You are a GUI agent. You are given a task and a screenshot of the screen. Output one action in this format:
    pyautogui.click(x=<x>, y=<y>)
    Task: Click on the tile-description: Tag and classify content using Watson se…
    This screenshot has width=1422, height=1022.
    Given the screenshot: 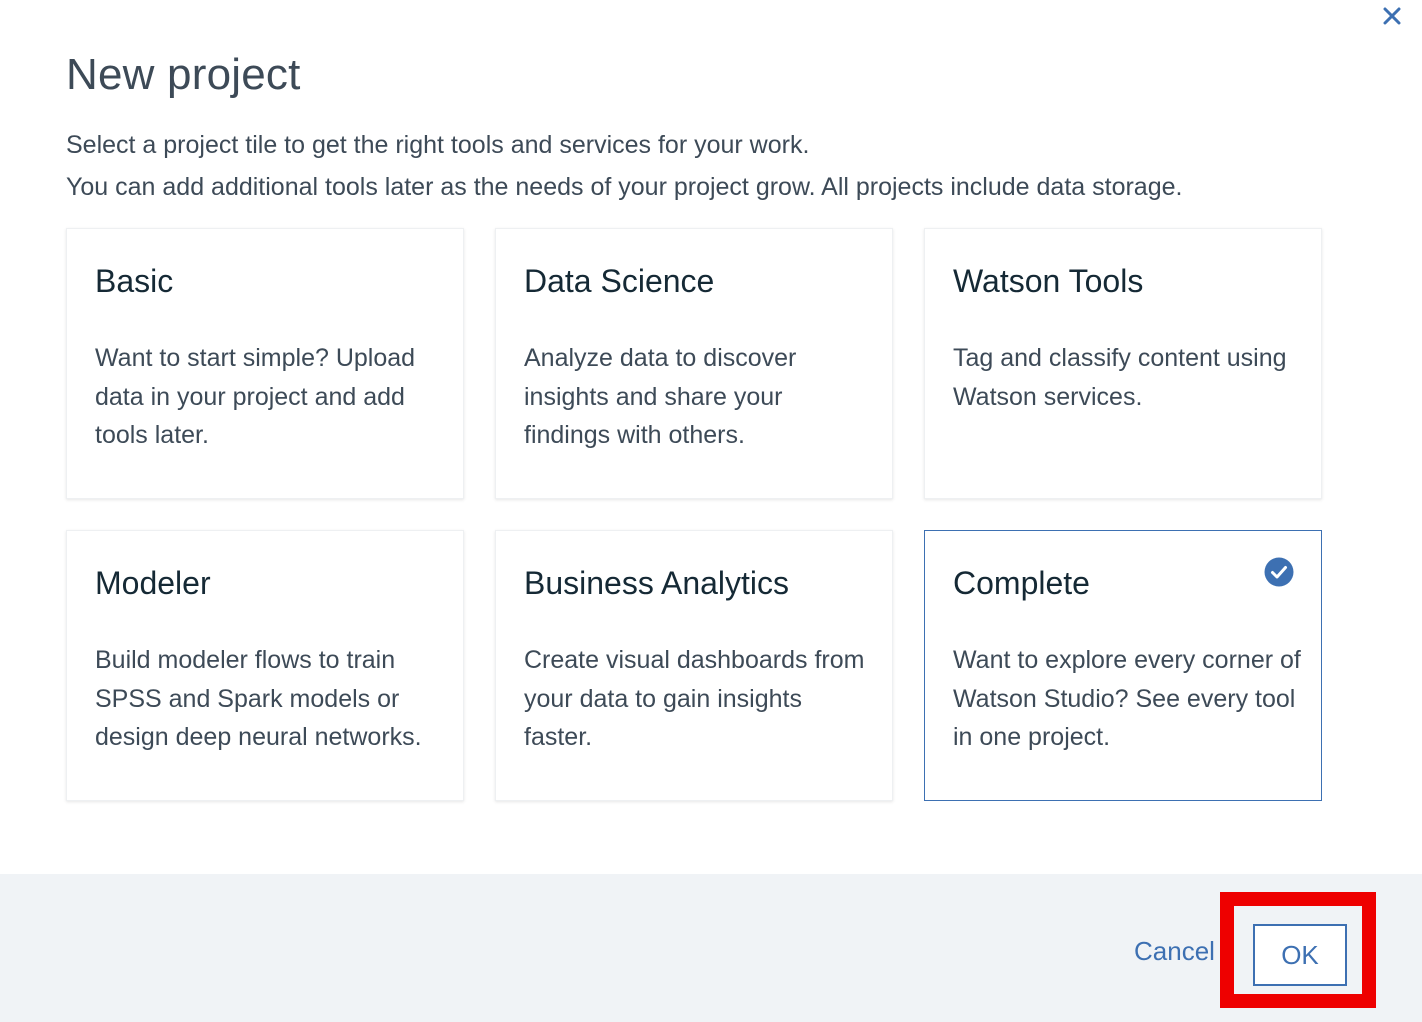 What is the action you would take?
    pyautogui.click(x=1120, y=377)
    